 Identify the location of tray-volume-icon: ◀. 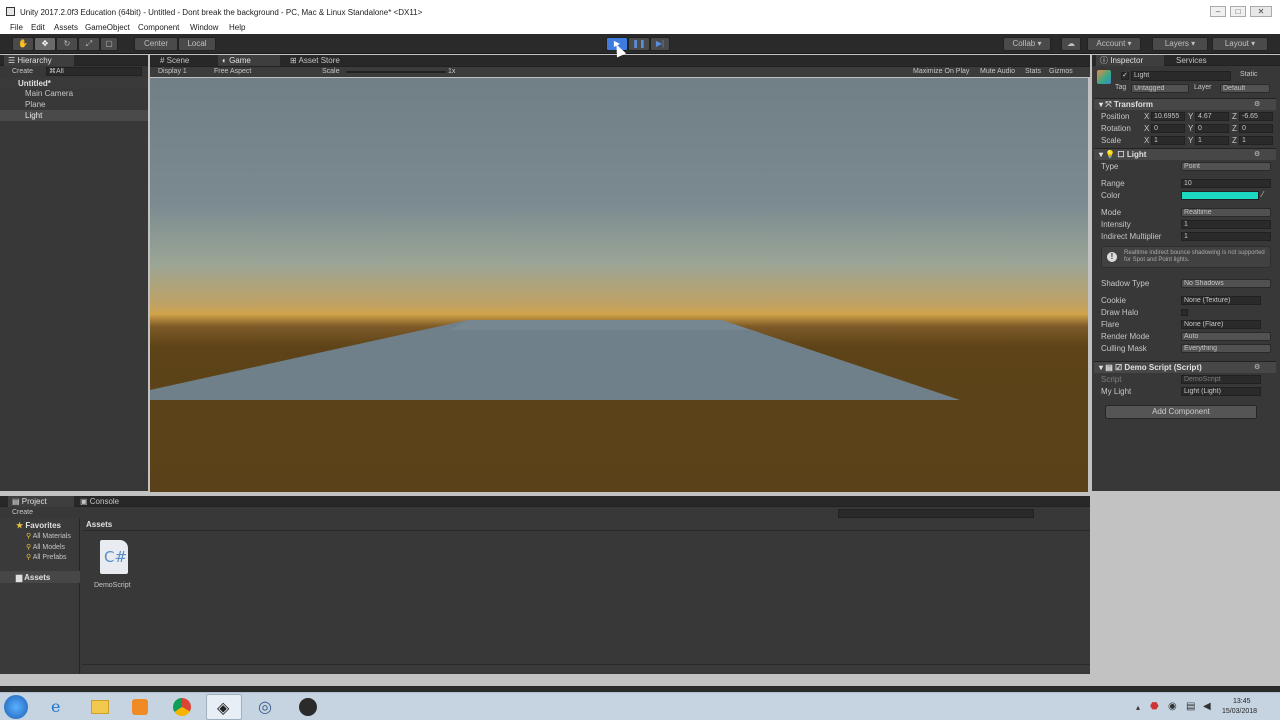
(1207, 706).